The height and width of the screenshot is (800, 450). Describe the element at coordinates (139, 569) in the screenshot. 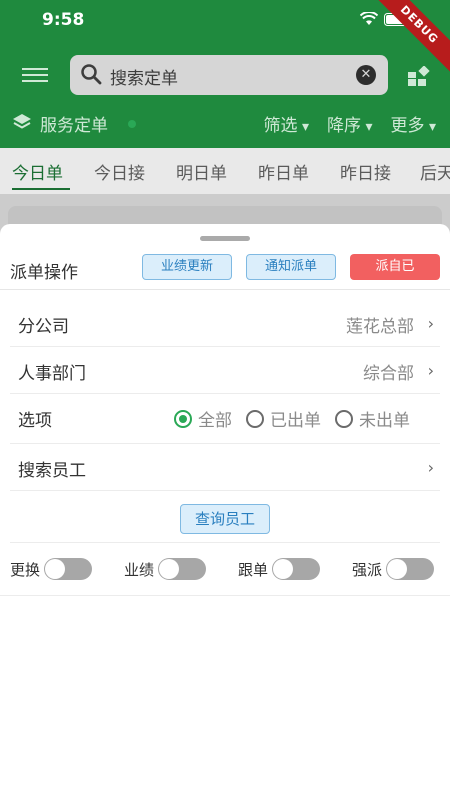

I see `toggle-performance-label: 业绩` at that location.